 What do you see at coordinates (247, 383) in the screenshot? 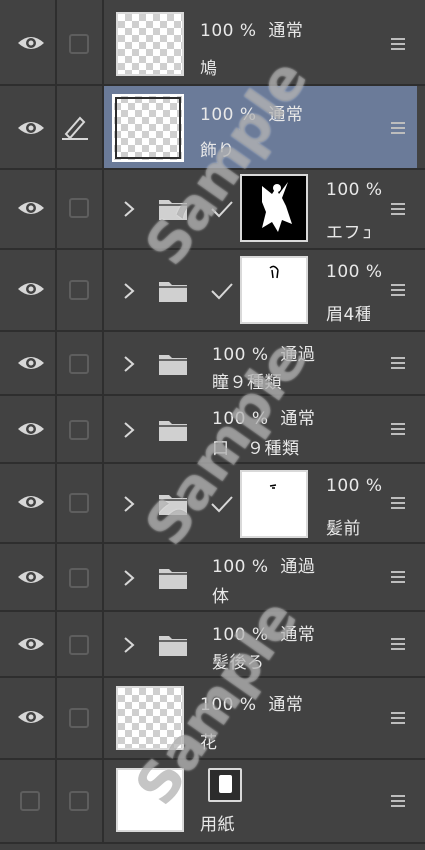
I see `layer-name: 瞳９種類` at bounding box center [247, 383].